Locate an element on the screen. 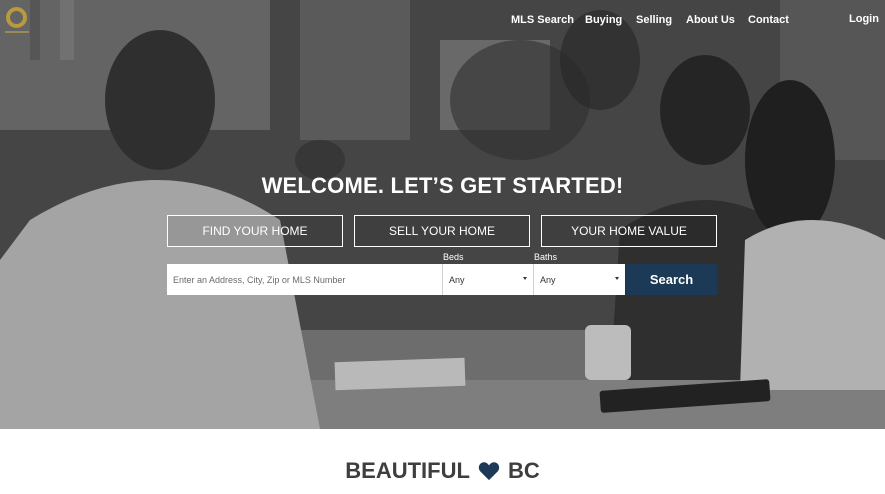  login-link: Login is located at coordinates (864, 19).